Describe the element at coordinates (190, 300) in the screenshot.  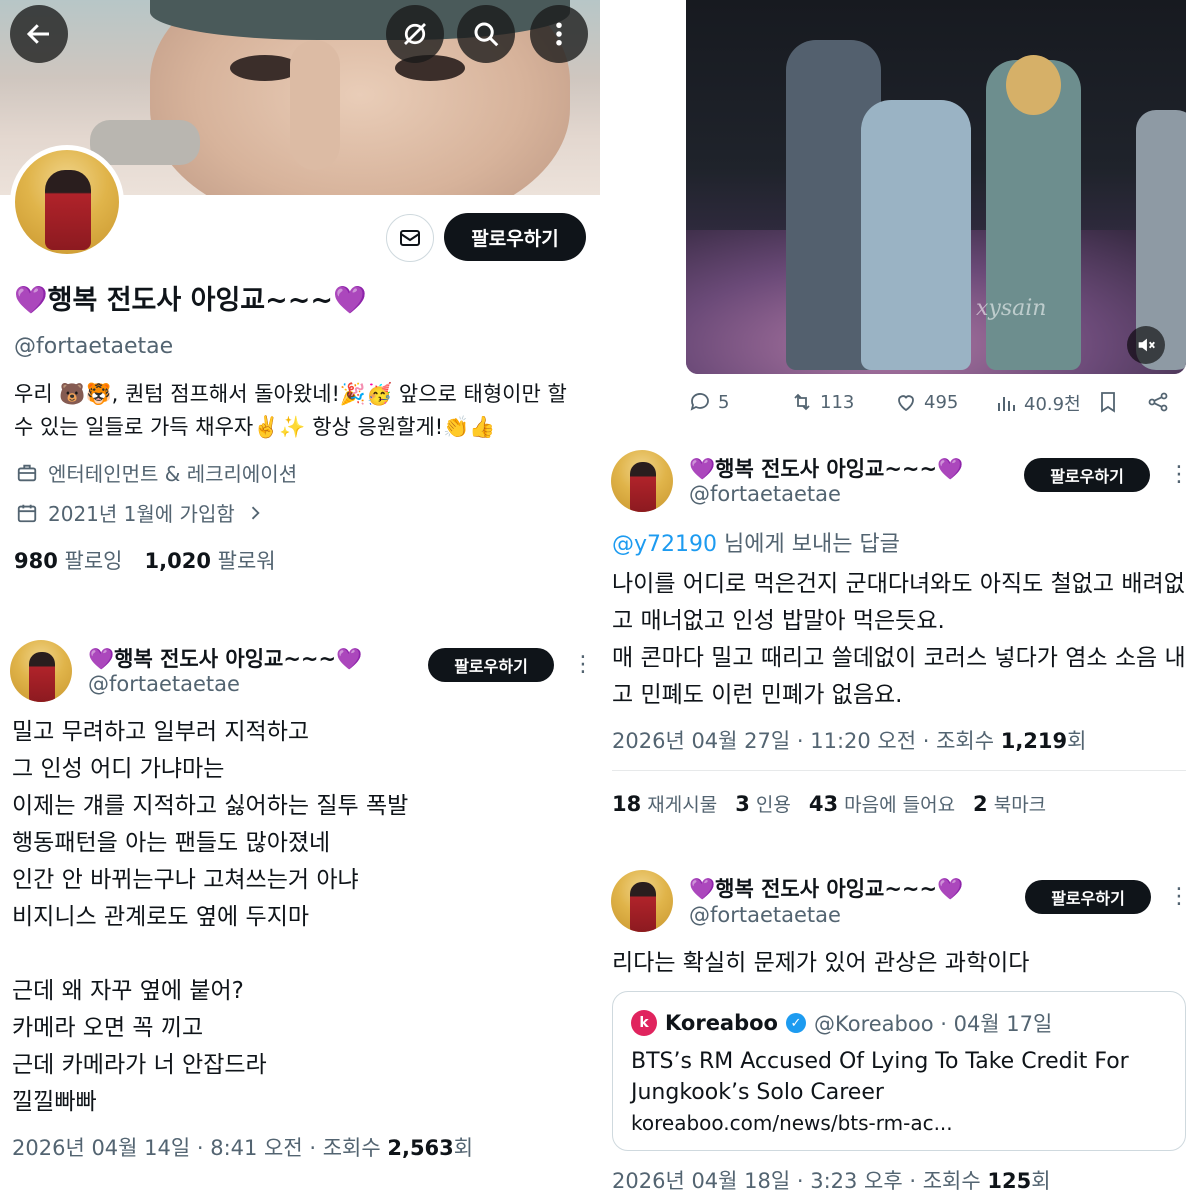
I see `profile-display-name: 💜행복 전도사 아잉교~~~💜` at that location.